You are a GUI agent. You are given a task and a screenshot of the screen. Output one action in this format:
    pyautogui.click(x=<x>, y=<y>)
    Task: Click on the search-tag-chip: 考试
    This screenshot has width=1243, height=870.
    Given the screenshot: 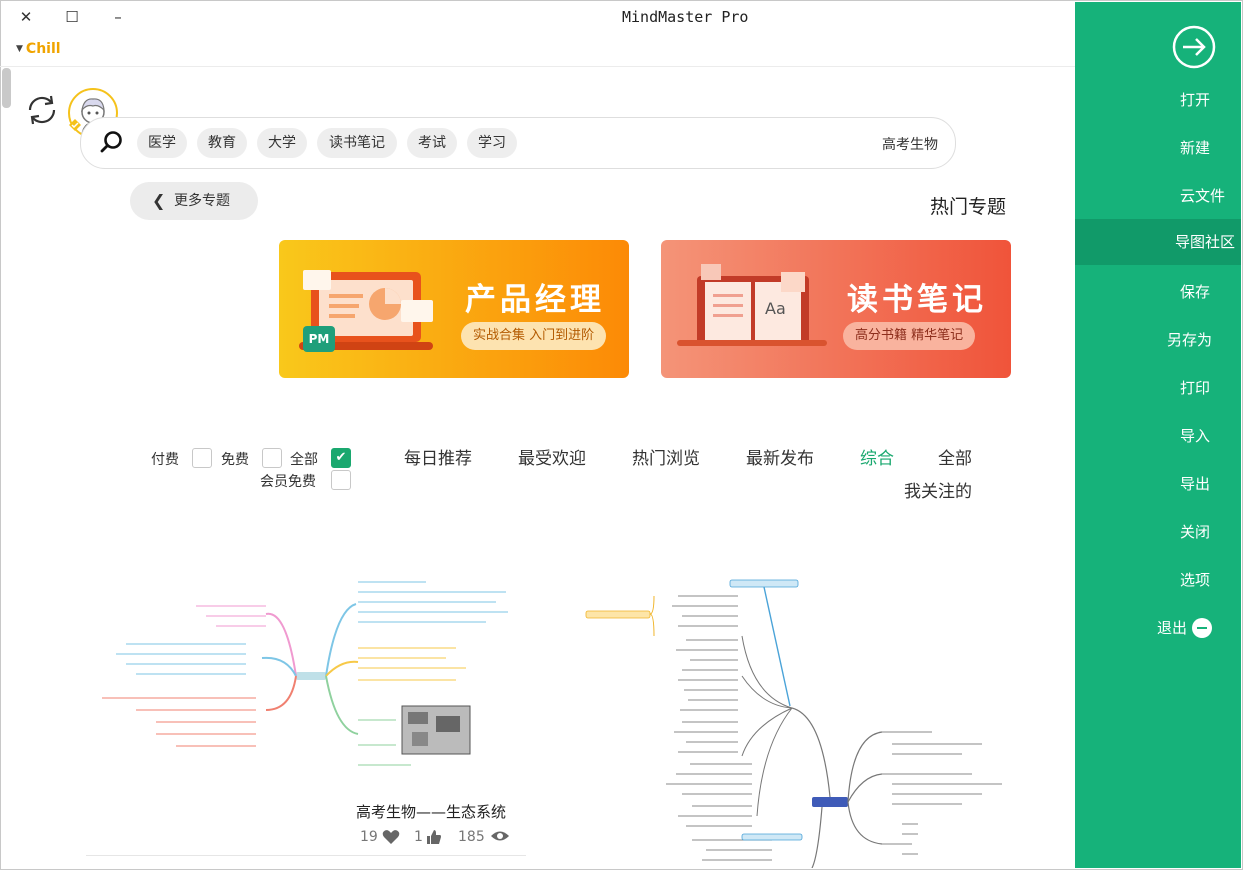 What is the action you would take?
    pyautogui.click(x=432, y=143)
    